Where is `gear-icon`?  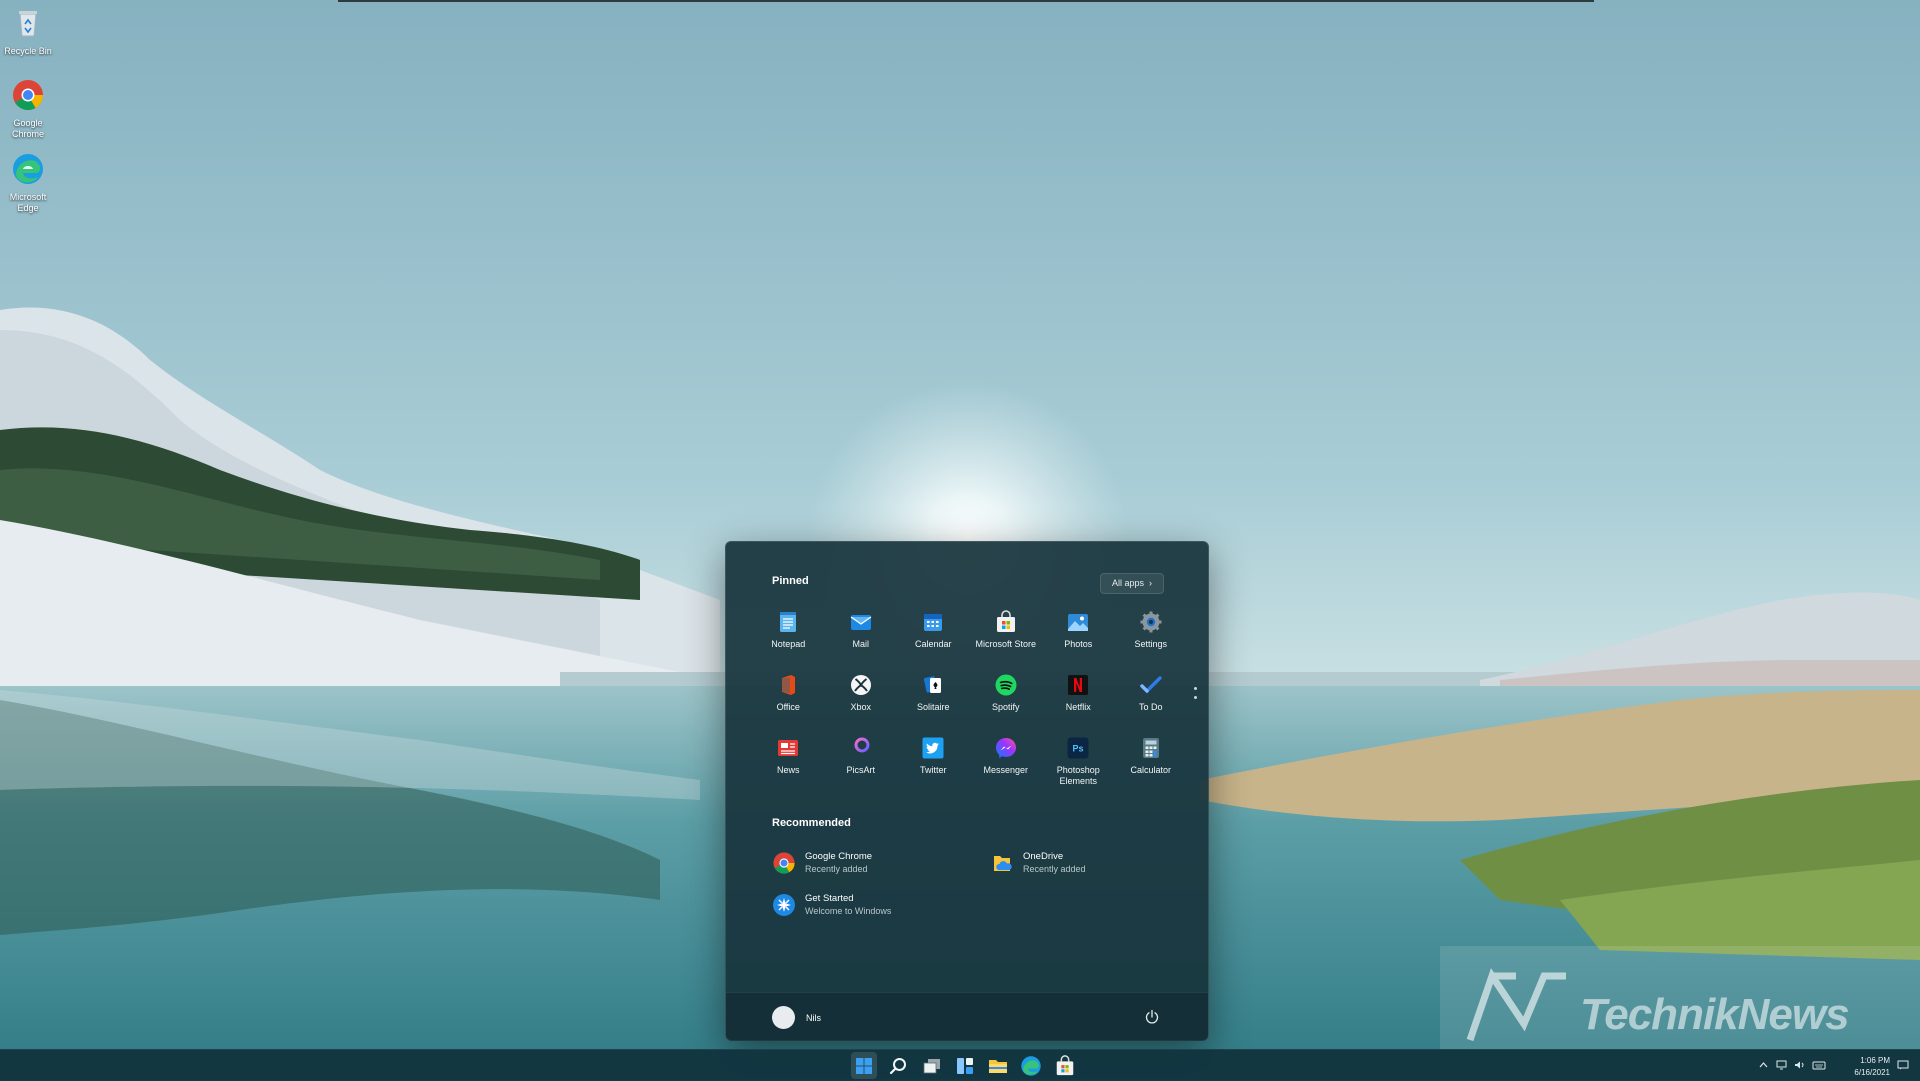 gear-icon is located at coordinates (1151, 622).